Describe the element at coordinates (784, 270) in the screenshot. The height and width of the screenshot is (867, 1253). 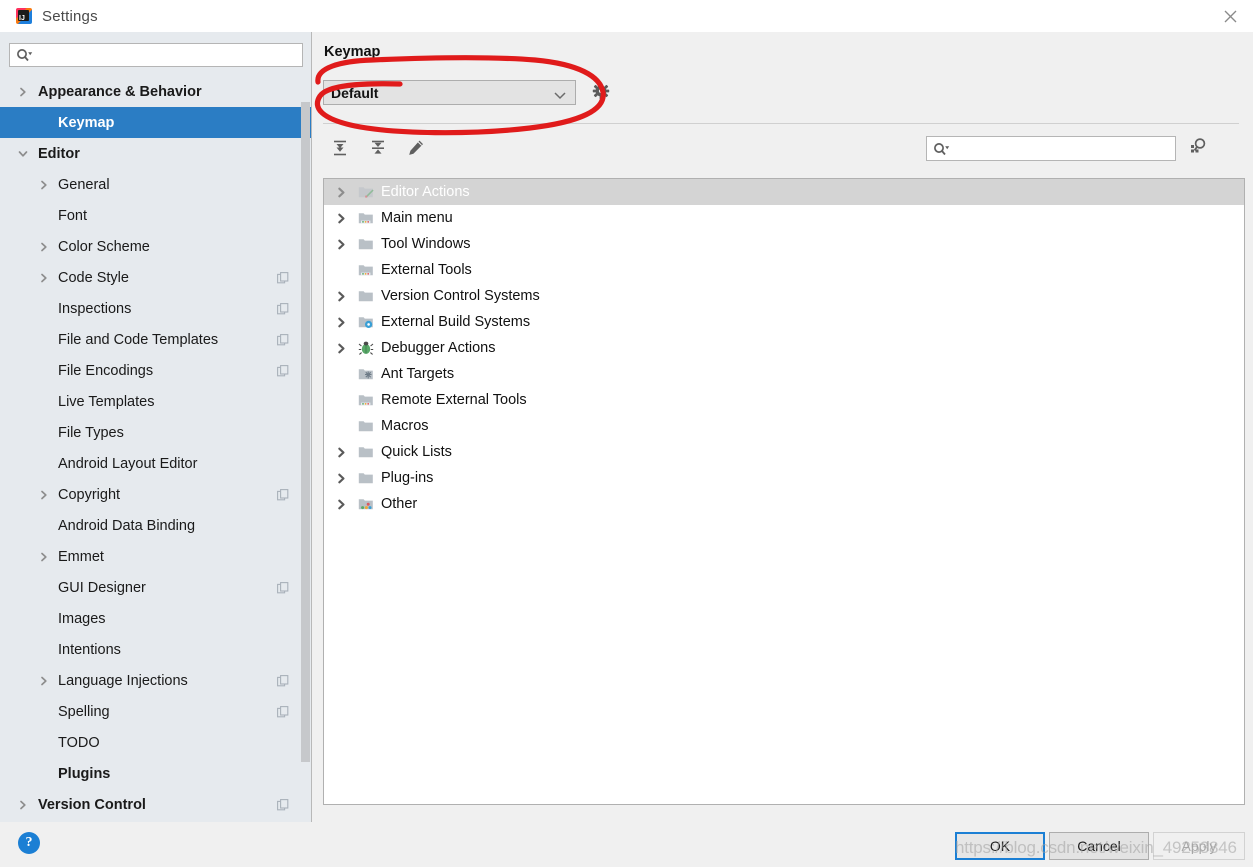
I see `tree-row: External Tools` at that location.